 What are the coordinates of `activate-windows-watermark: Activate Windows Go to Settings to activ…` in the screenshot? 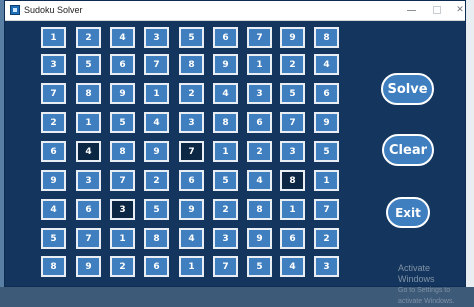 It's located at (431, 285).